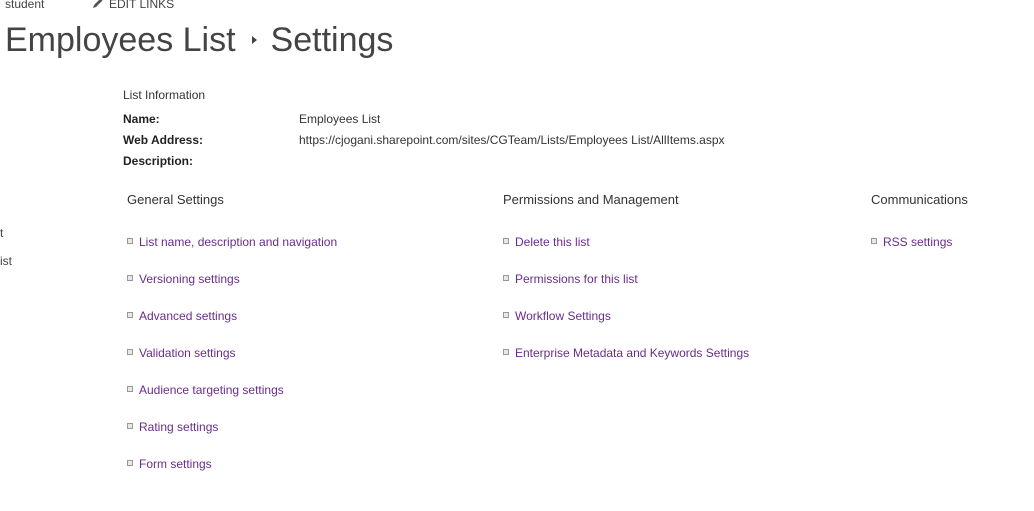 The width and height of the screenshot is (1034, 511). I want to click on info-row-description: Description:, so click(164, 161).